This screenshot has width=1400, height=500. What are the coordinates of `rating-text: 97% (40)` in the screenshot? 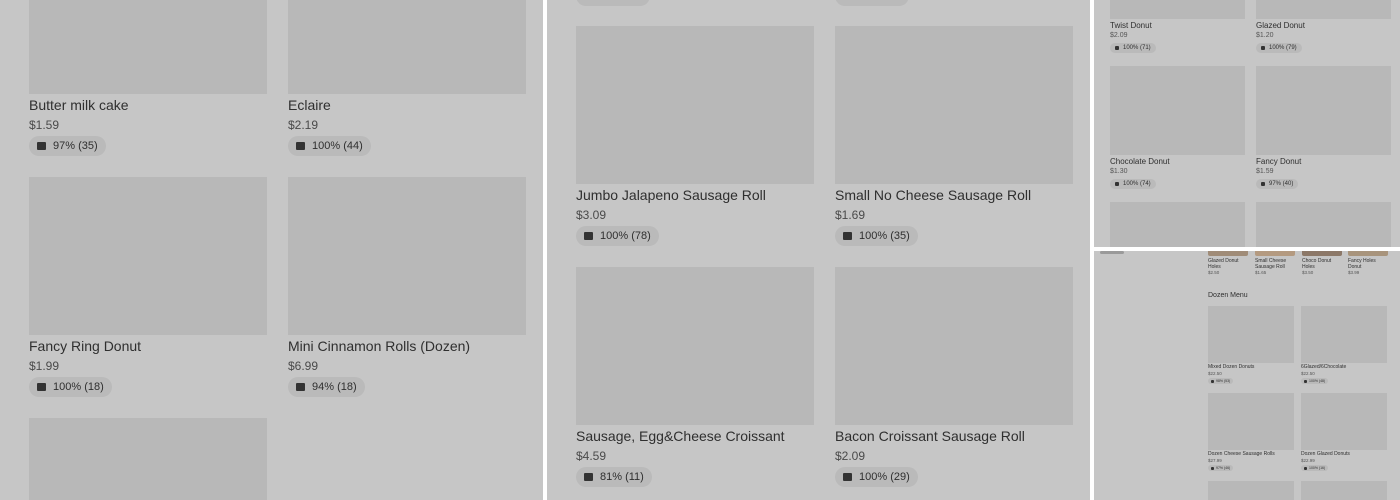 It's located at (1281, 184).